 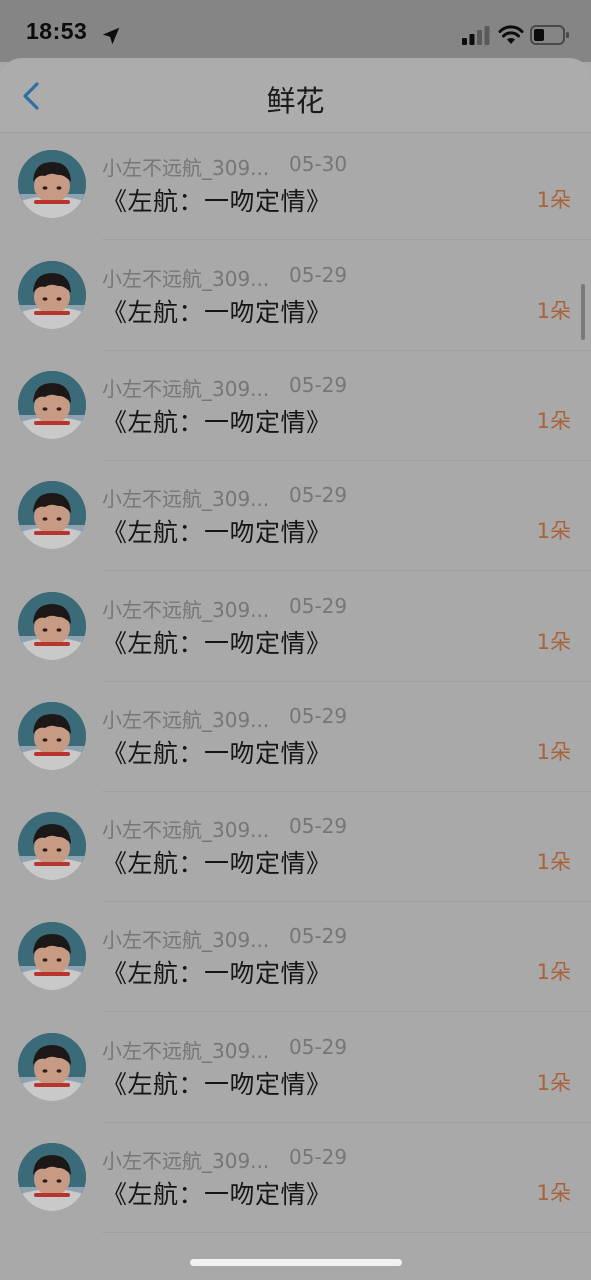 What do you see at coordinates (511, 34) in the screenshot?
I see `wifi-icon` at bounding box center [511, 34].